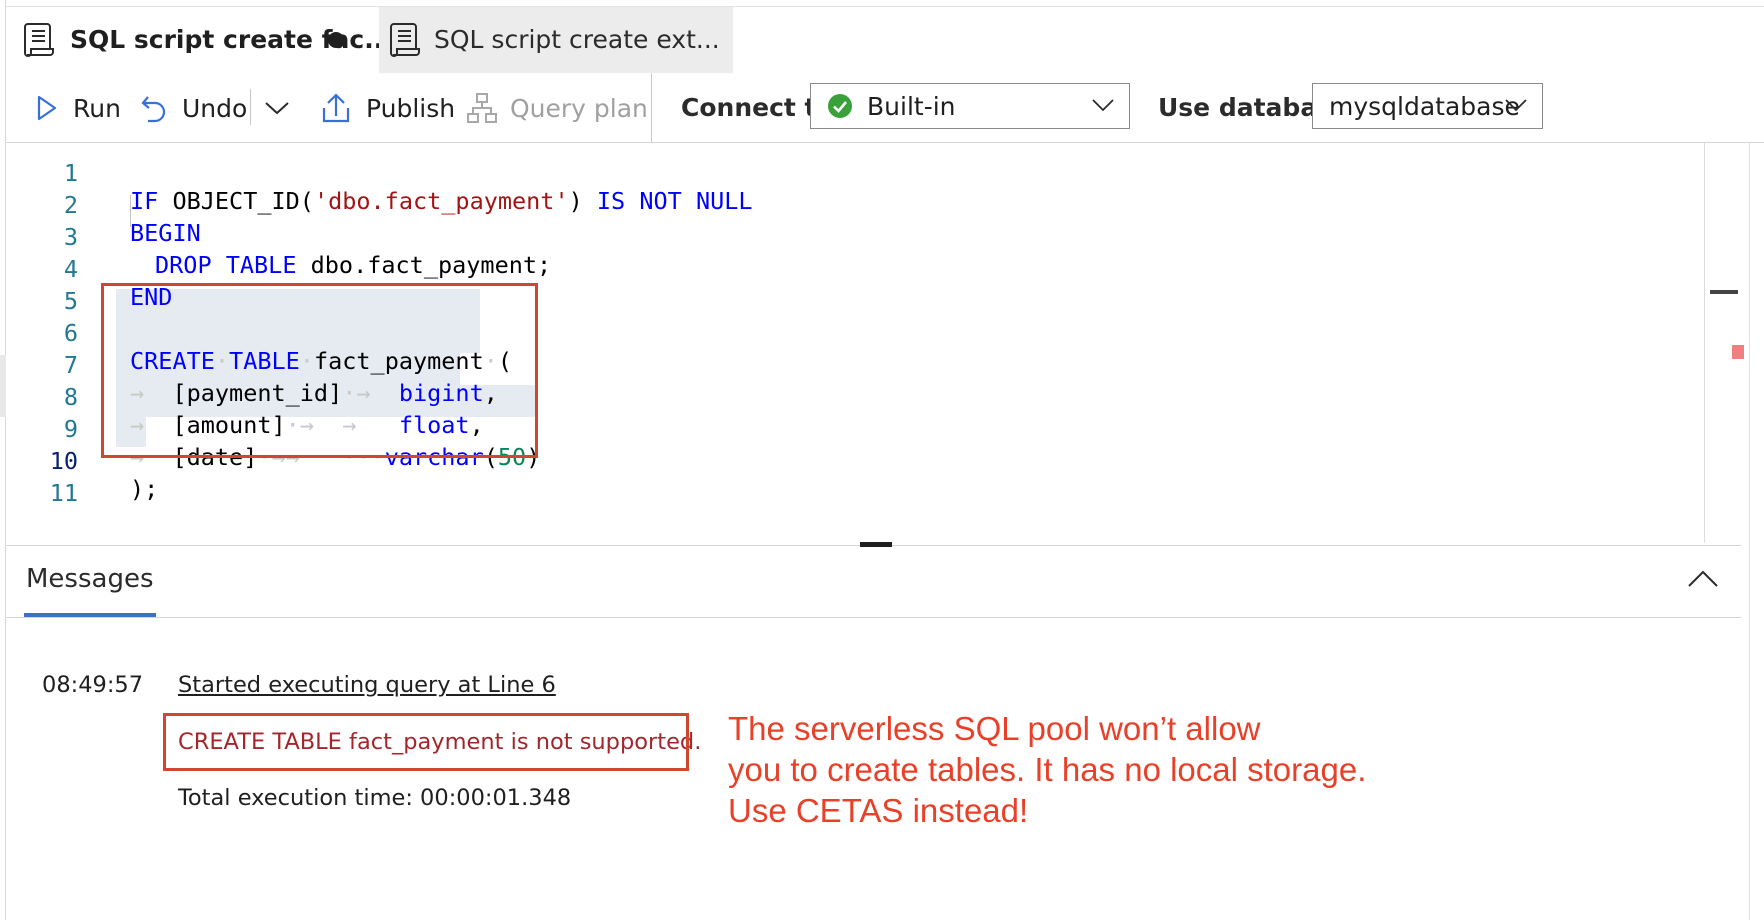  What do you see at coordinates (840, 106) in the screenshot?
I see `check-circle-icon` at bounding box center [840, 106].